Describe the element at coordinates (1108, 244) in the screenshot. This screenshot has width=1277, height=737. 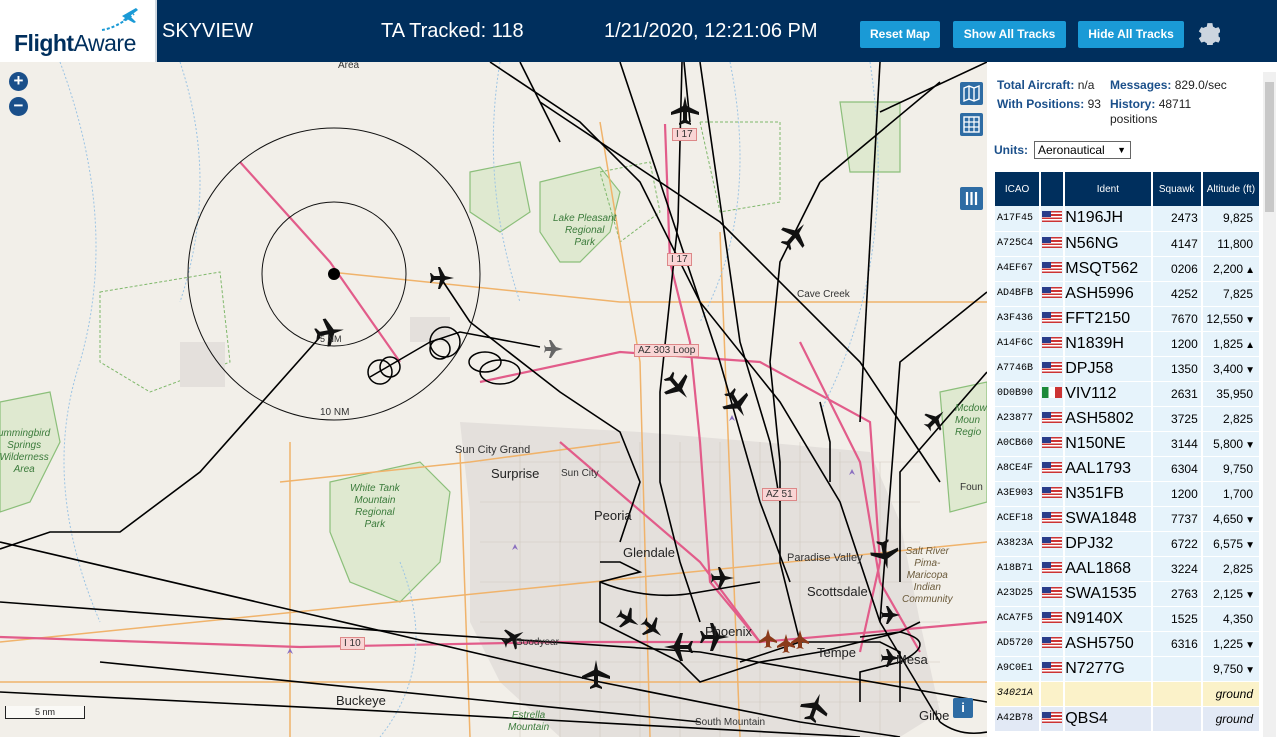
I see `ident-cell: N56NG` at that location.